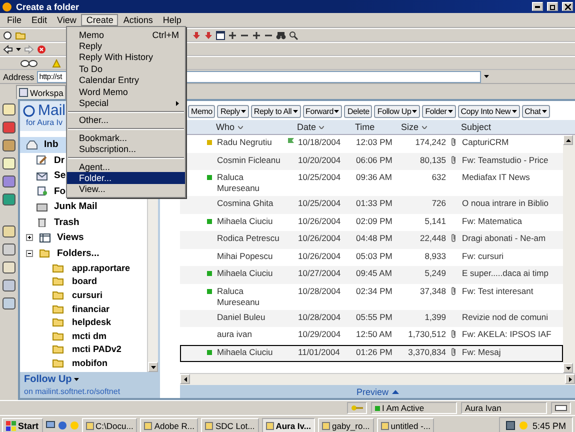 The width and height of the screenshot is (575, 432). What do you see at coordinates (18, 77) in the screenshot?
I see `address-label: Address` at bounding box center [18, 77].